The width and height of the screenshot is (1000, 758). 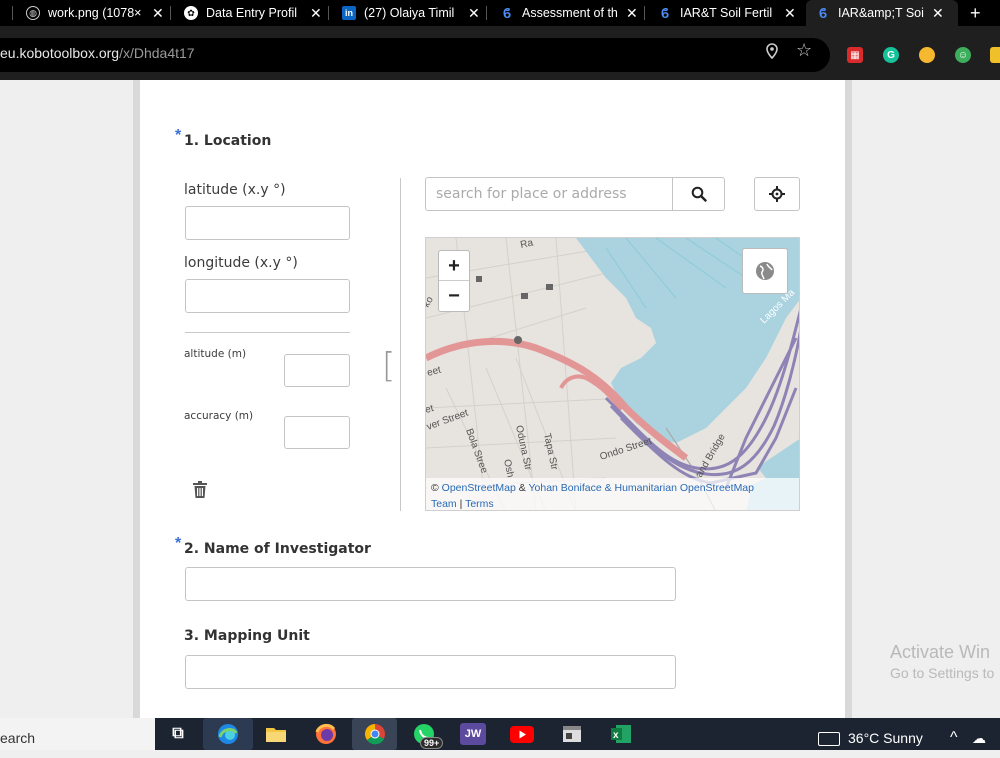 What do you see at coordinates (572, 734) in the screenshot?
I see `app-window-icon` at bounding box center [572, 734].